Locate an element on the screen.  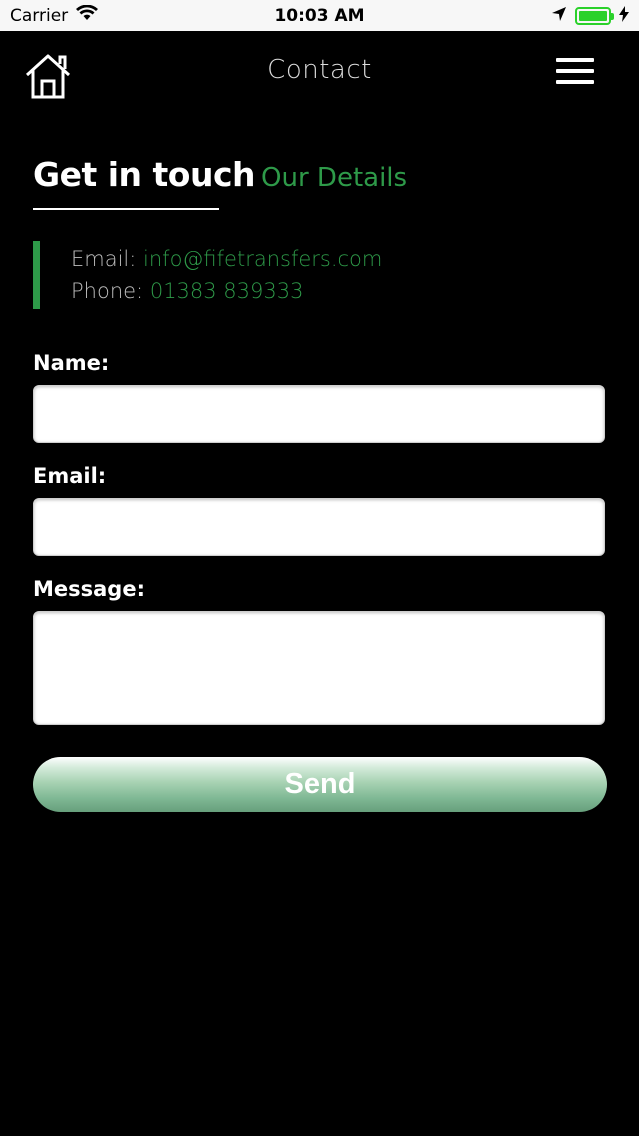
message-group: Message: is located at coordinates (319, 651).